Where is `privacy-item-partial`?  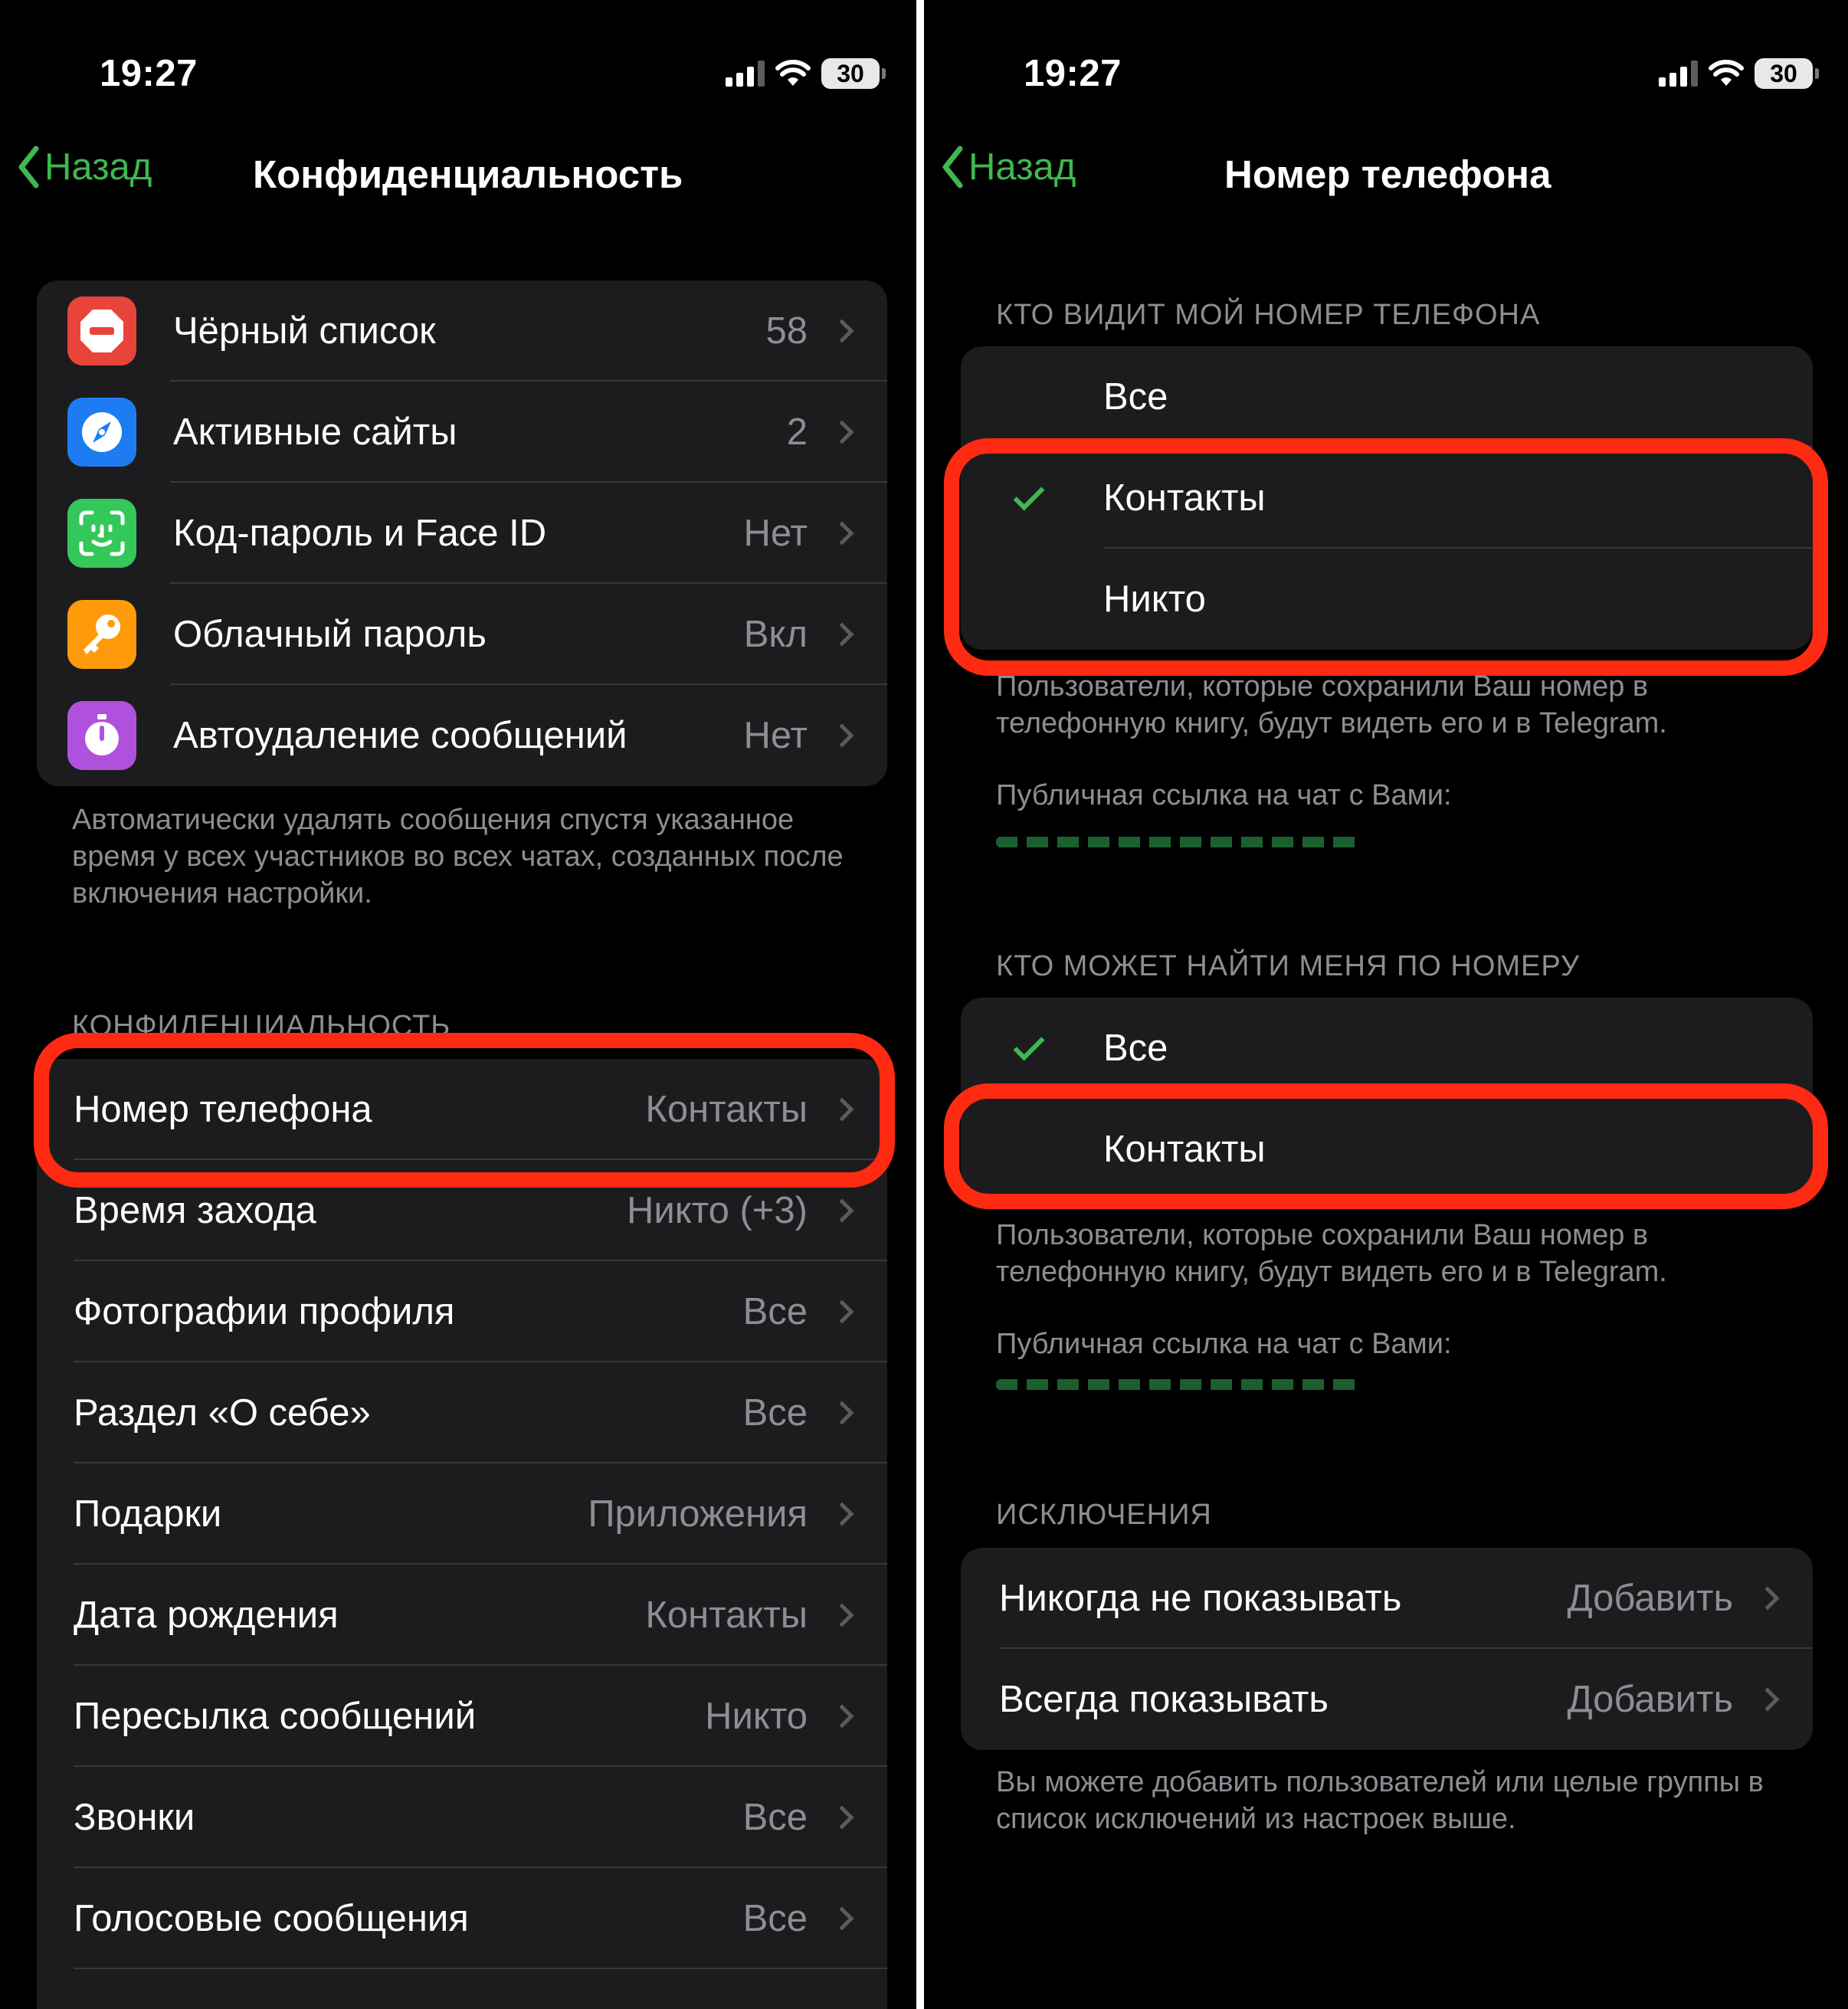
privacy-item-partial is located at coordinates (462, 1989).